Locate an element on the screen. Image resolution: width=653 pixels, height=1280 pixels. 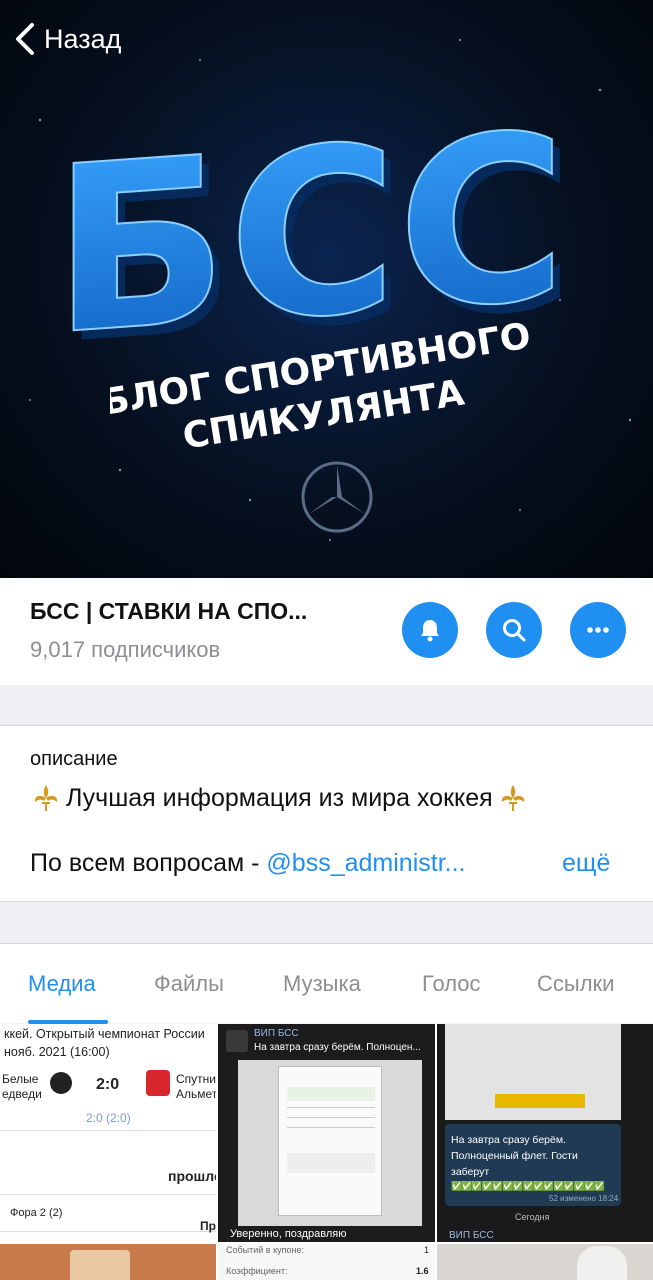
description-line1: Лучшая информация из мира хоккея is located at coordinates (279, 797).